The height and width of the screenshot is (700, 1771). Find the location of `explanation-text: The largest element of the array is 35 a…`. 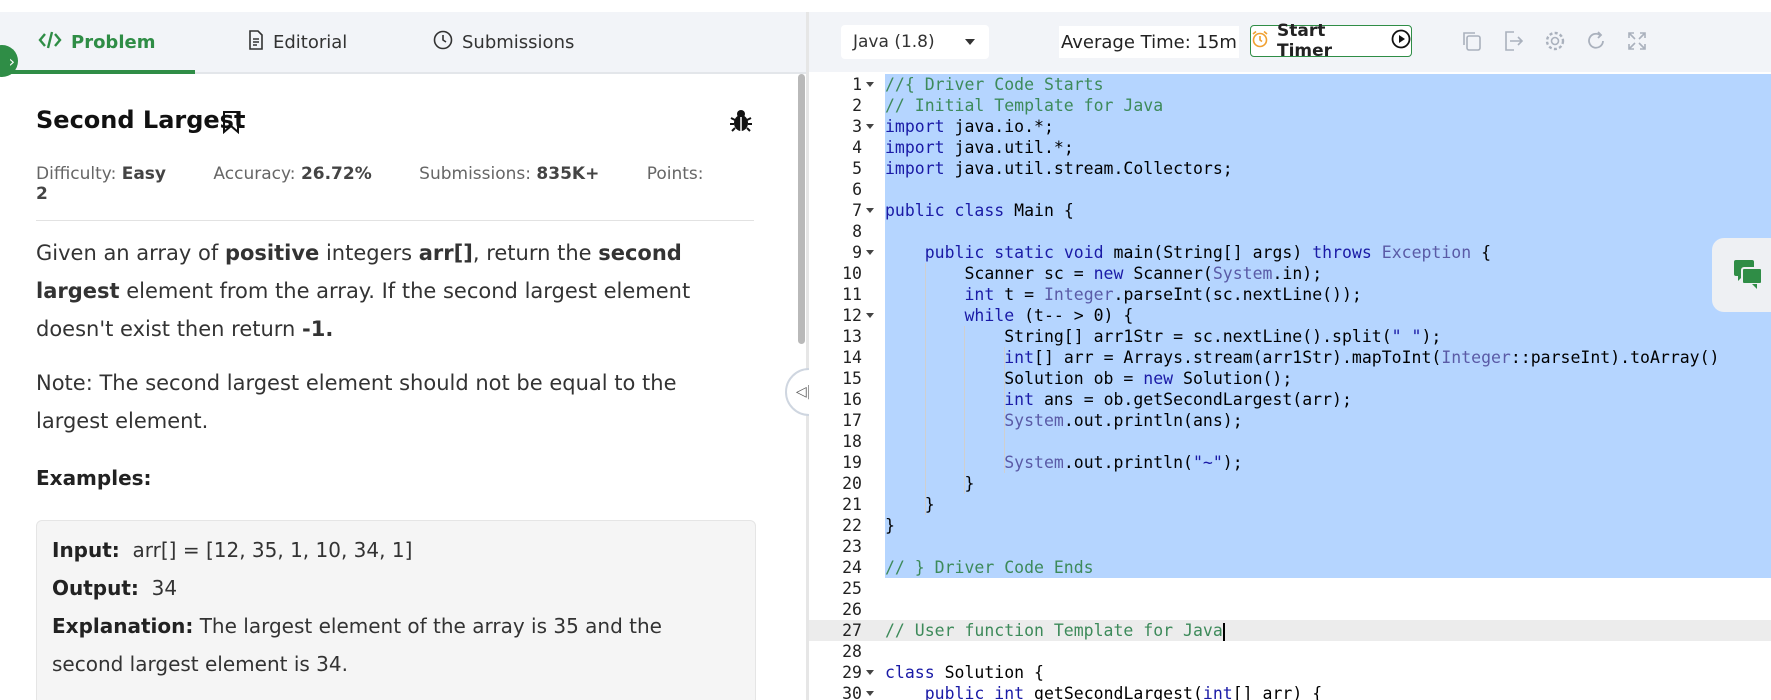

explanation-text: The largest element of the array is 35 a… is located at coordinates (430, 626).